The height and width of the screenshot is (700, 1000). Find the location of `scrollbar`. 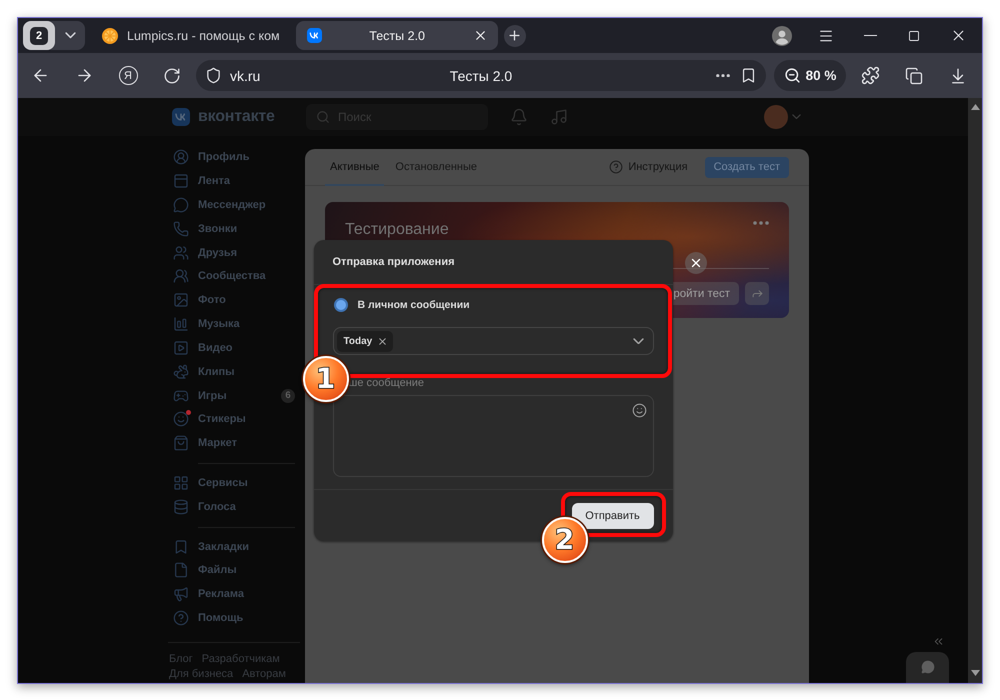

scrollbar is located at coordinates (975, 390).